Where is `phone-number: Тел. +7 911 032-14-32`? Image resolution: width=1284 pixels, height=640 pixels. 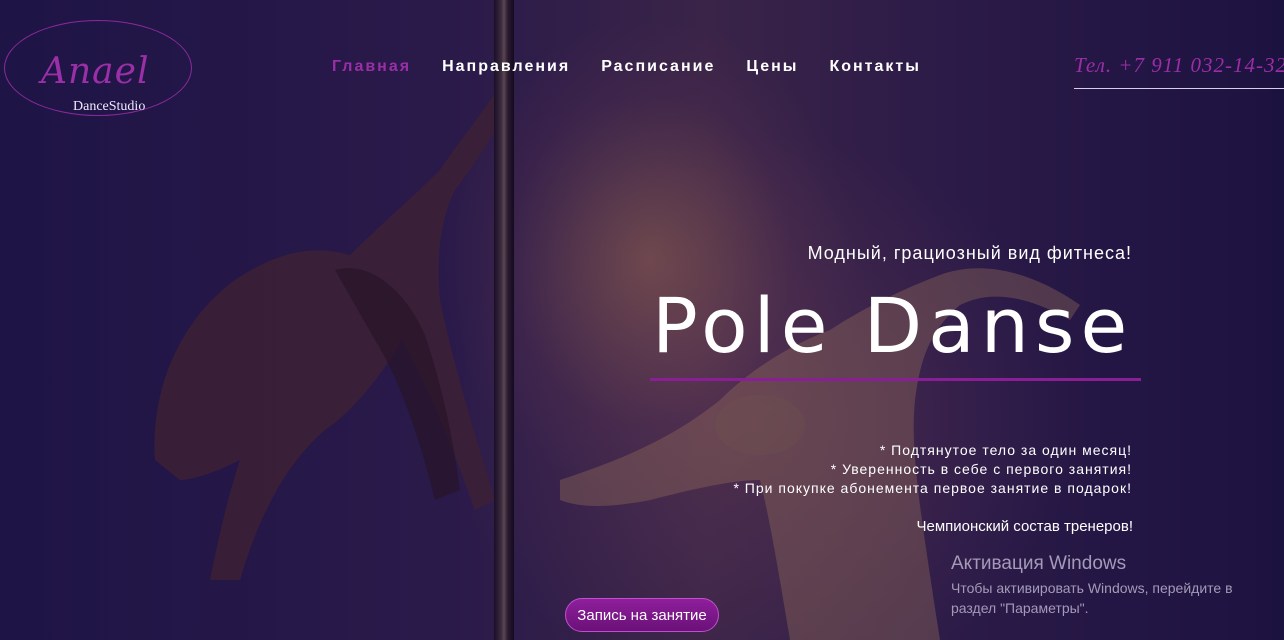 phone-number: Тел. +7 911 032-14-32 is located at coordinates (1179, 71).